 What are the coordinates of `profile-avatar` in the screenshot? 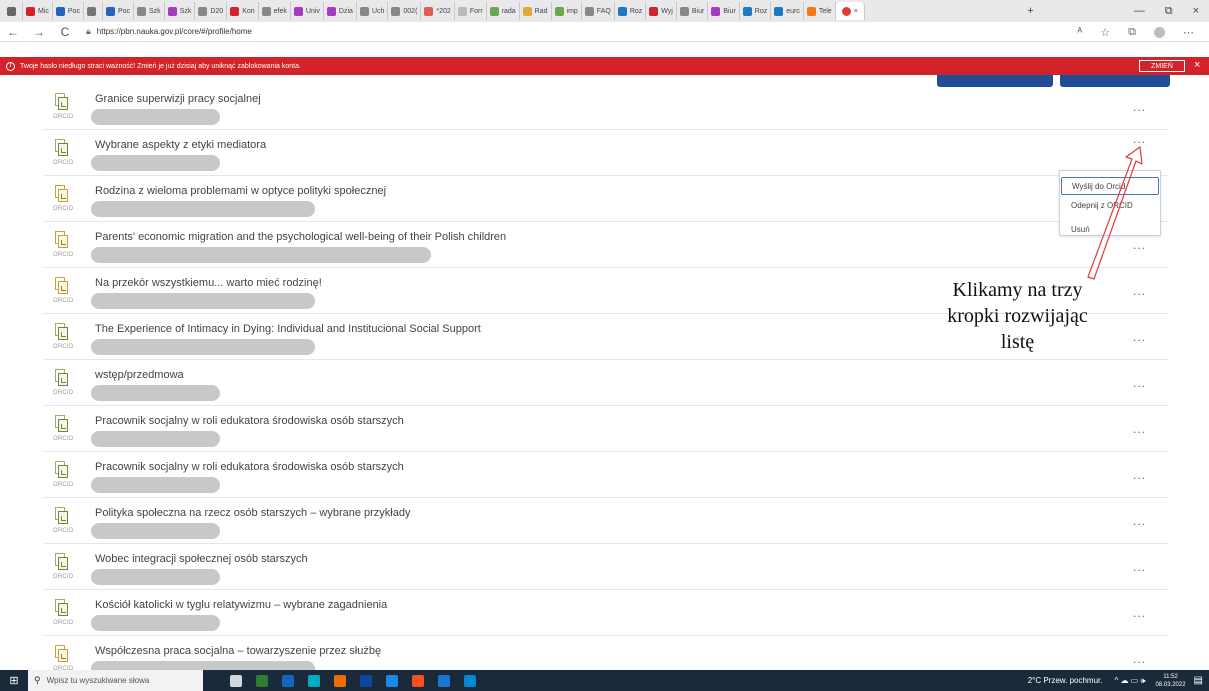 It's located at (1159, 32).